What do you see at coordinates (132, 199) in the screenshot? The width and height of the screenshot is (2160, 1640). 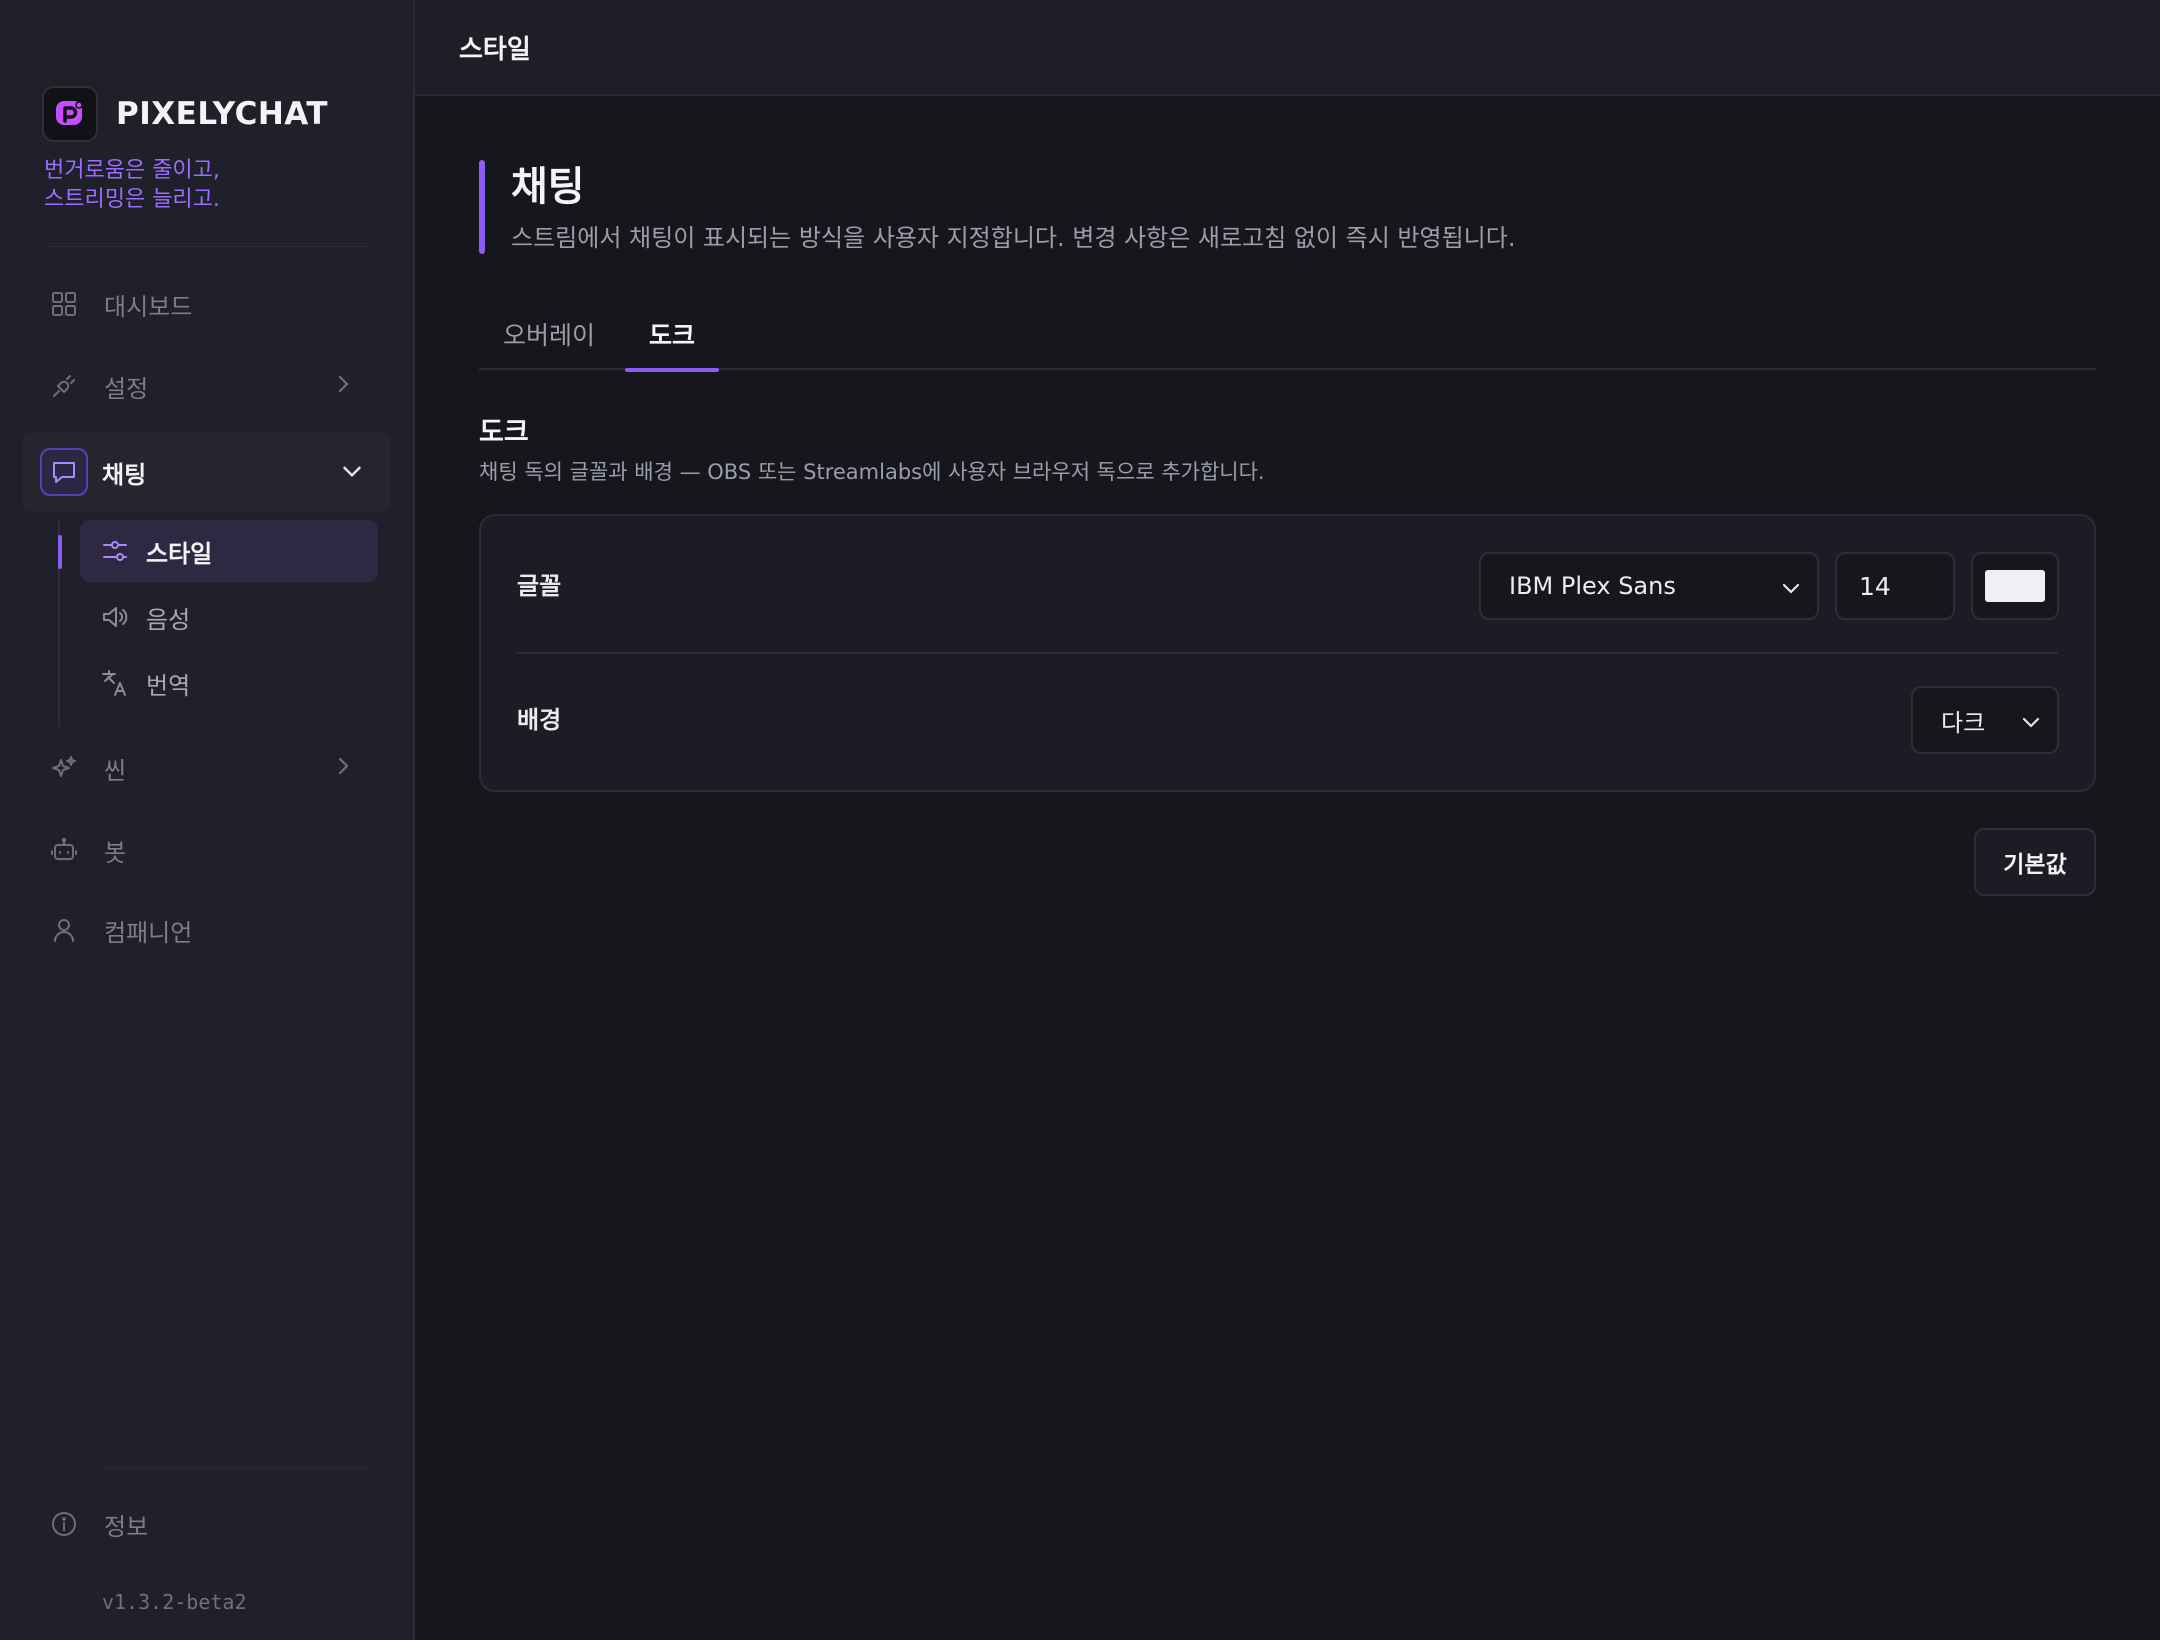 I see `tagline-line: 스트리밍은 늘리고.` at bounding box center [132, 199].